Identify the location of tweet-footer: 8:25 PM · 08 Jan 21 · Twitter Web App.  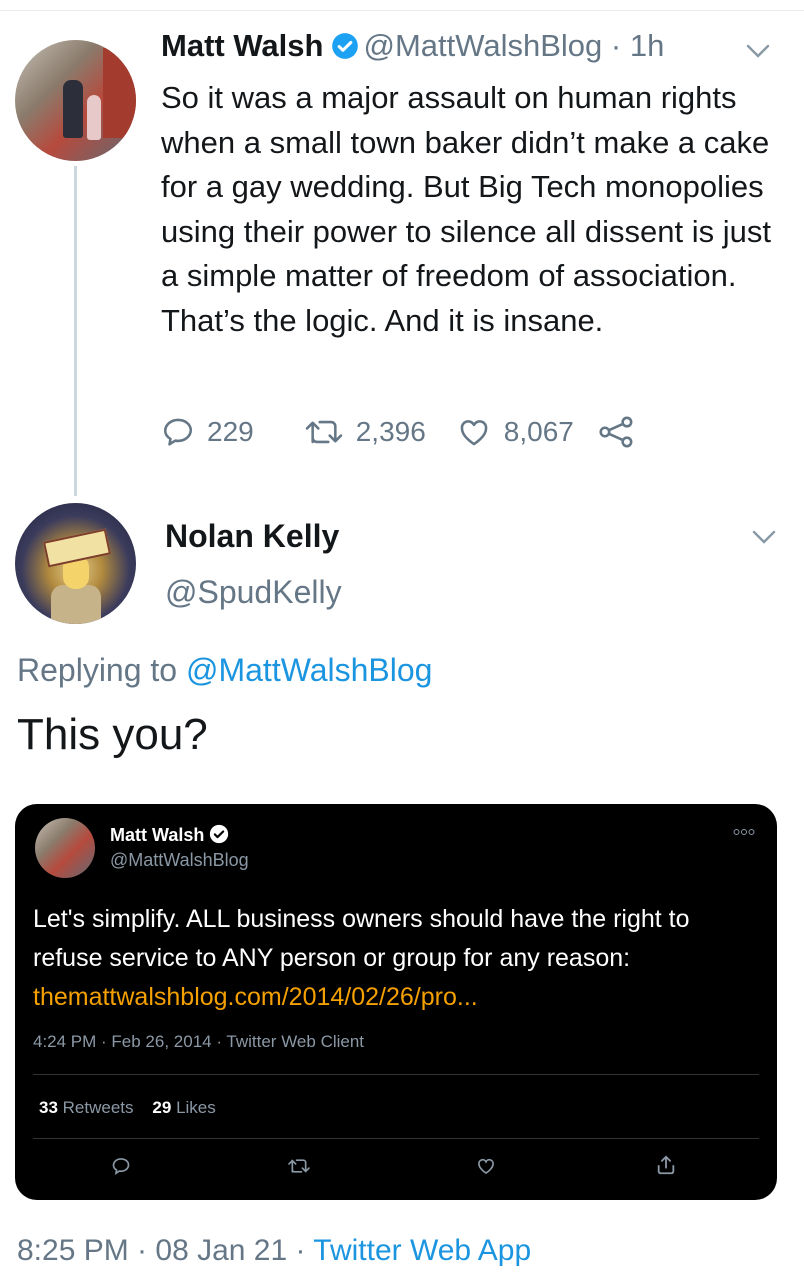
(274, 1251).